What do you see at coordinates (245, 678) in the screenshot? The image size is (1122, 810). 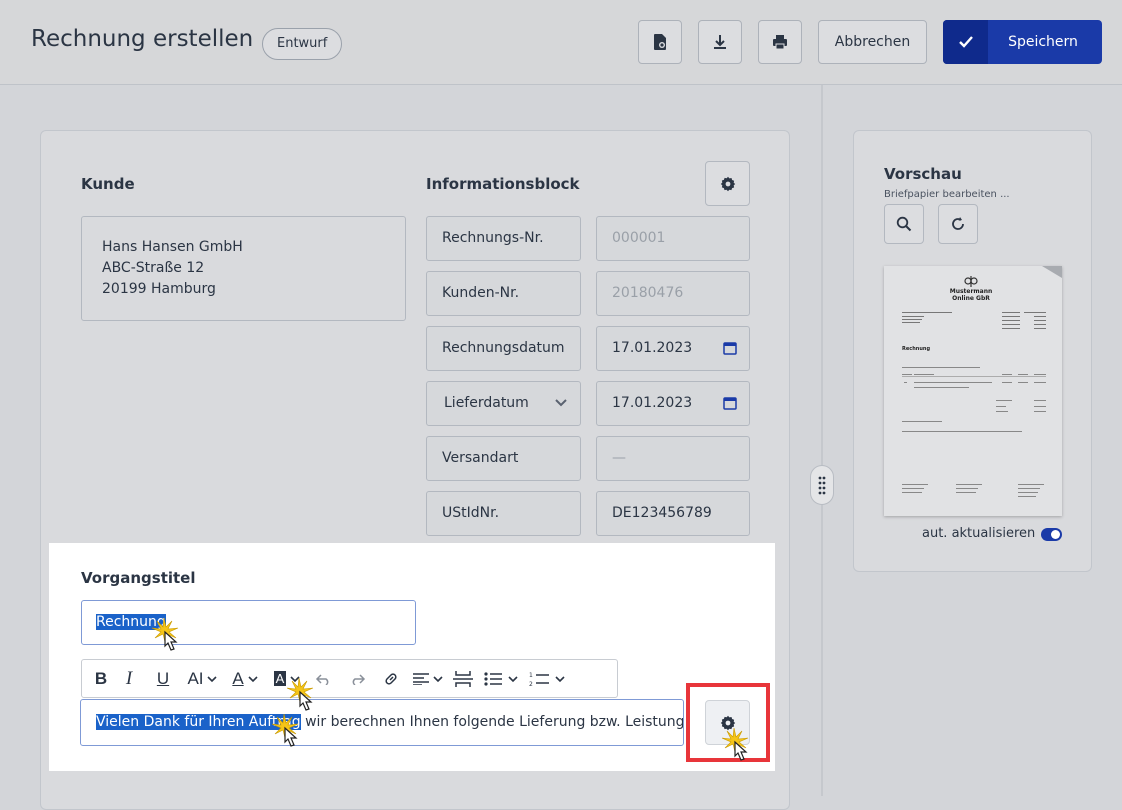 I see `text-color-icon: A` at bounding box center [245, 678].